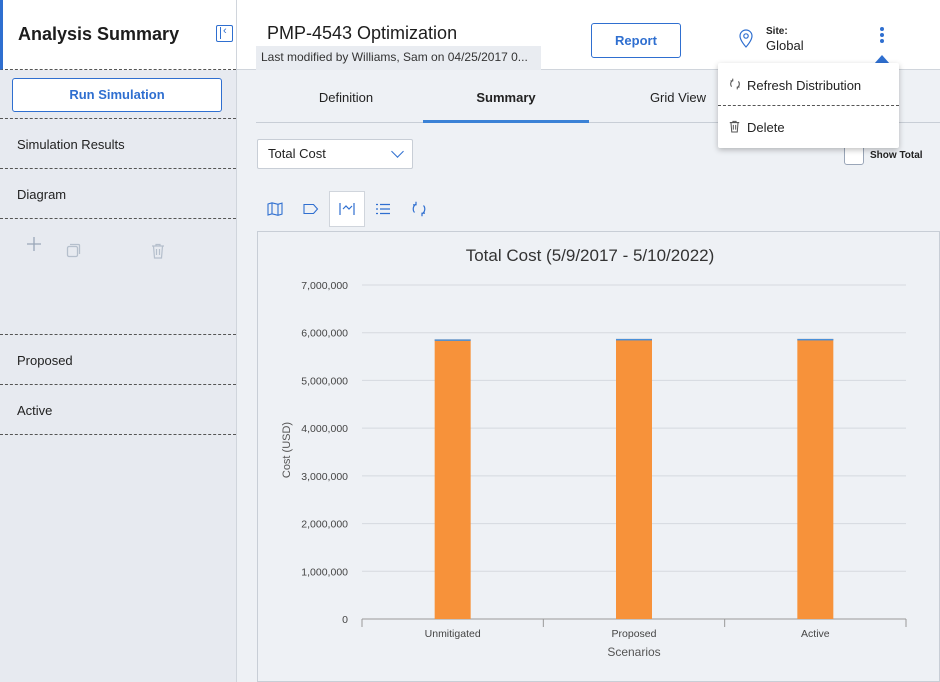  What do you see at coordinates (804, 85) in the screenshot?
I see `menu-item-label: Refresh Distribution` at bounding box center [804, 85].